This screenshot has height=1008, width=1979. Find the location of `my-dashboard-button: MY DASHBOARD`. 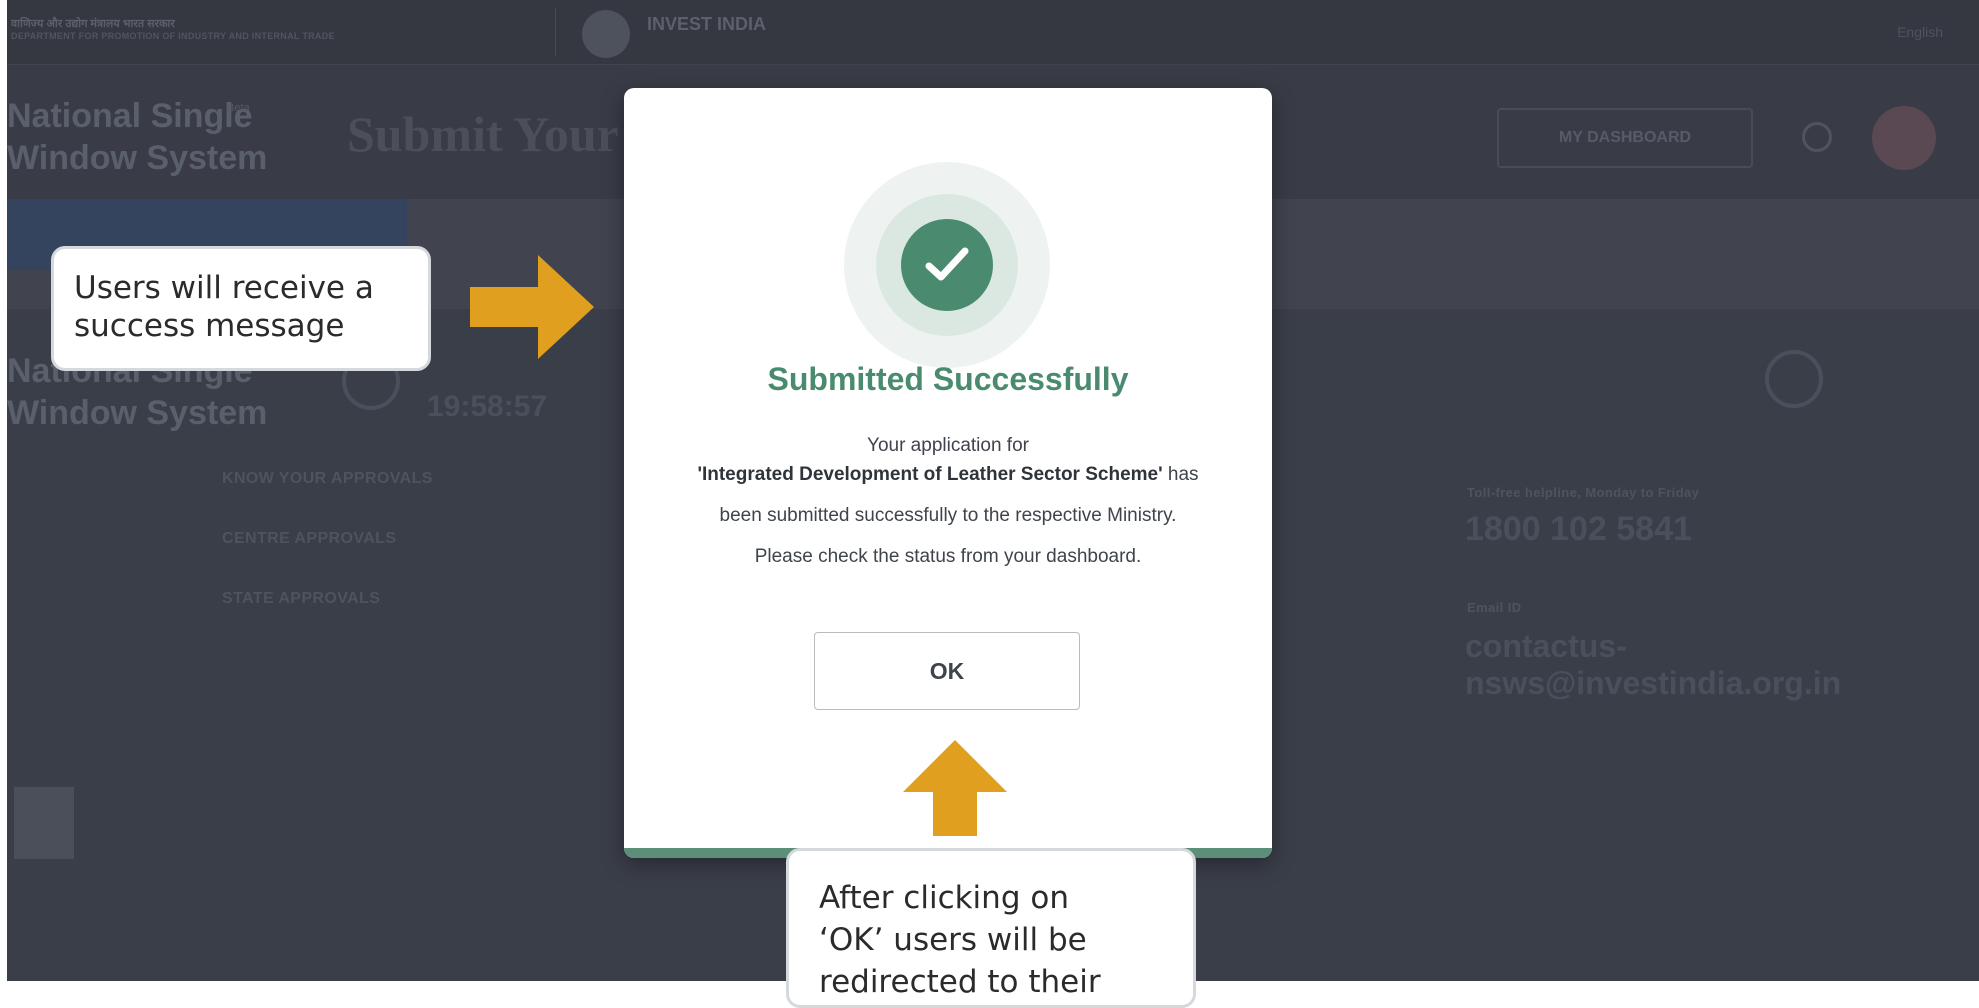

my-dashboard-button: MY DASHBOARD is located at coordinates (1625, 138).